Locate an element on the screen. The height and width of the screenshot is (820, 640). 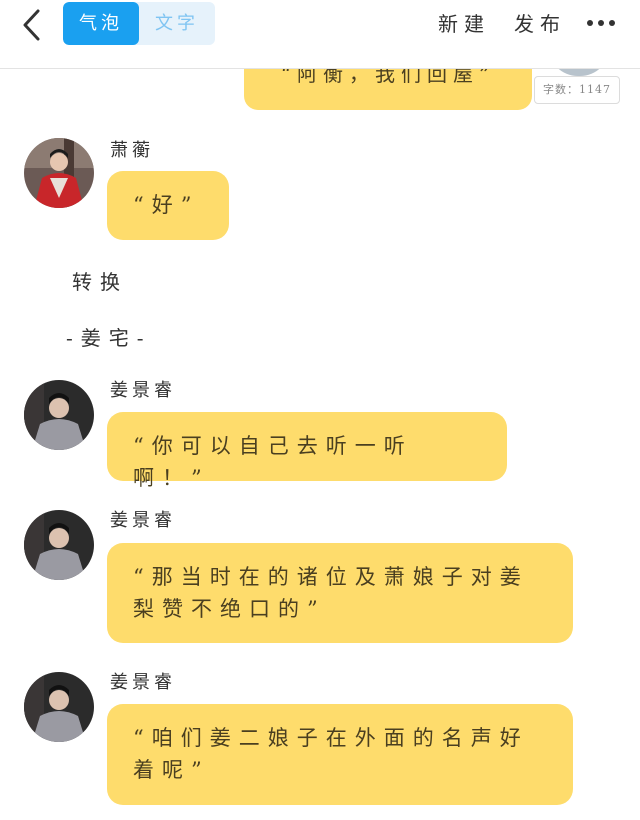
back-button is located at coordinates (33, 25).